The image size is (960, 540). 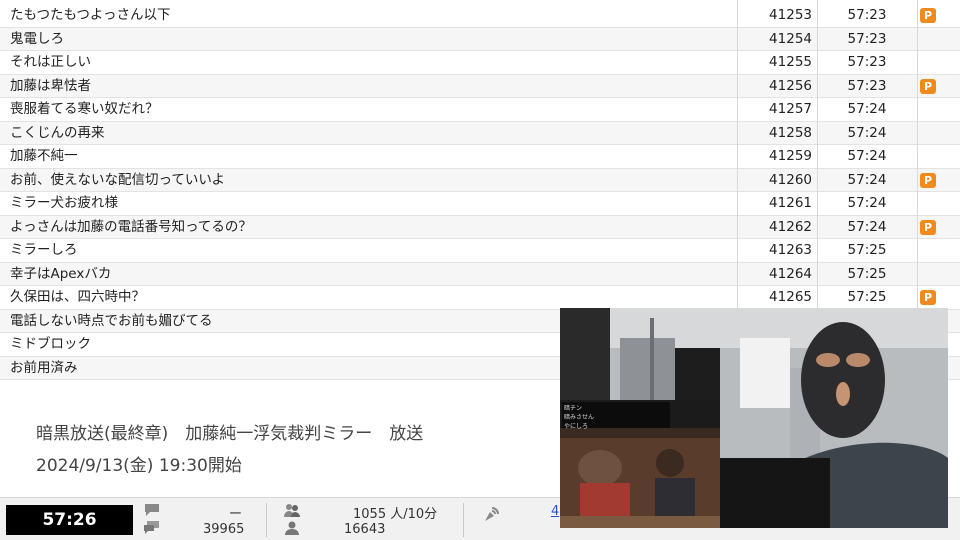 What do you see at coordinates (152, 528) in the screenshot?
I see `comments-stack-icon` at bounding box center [152, 528].